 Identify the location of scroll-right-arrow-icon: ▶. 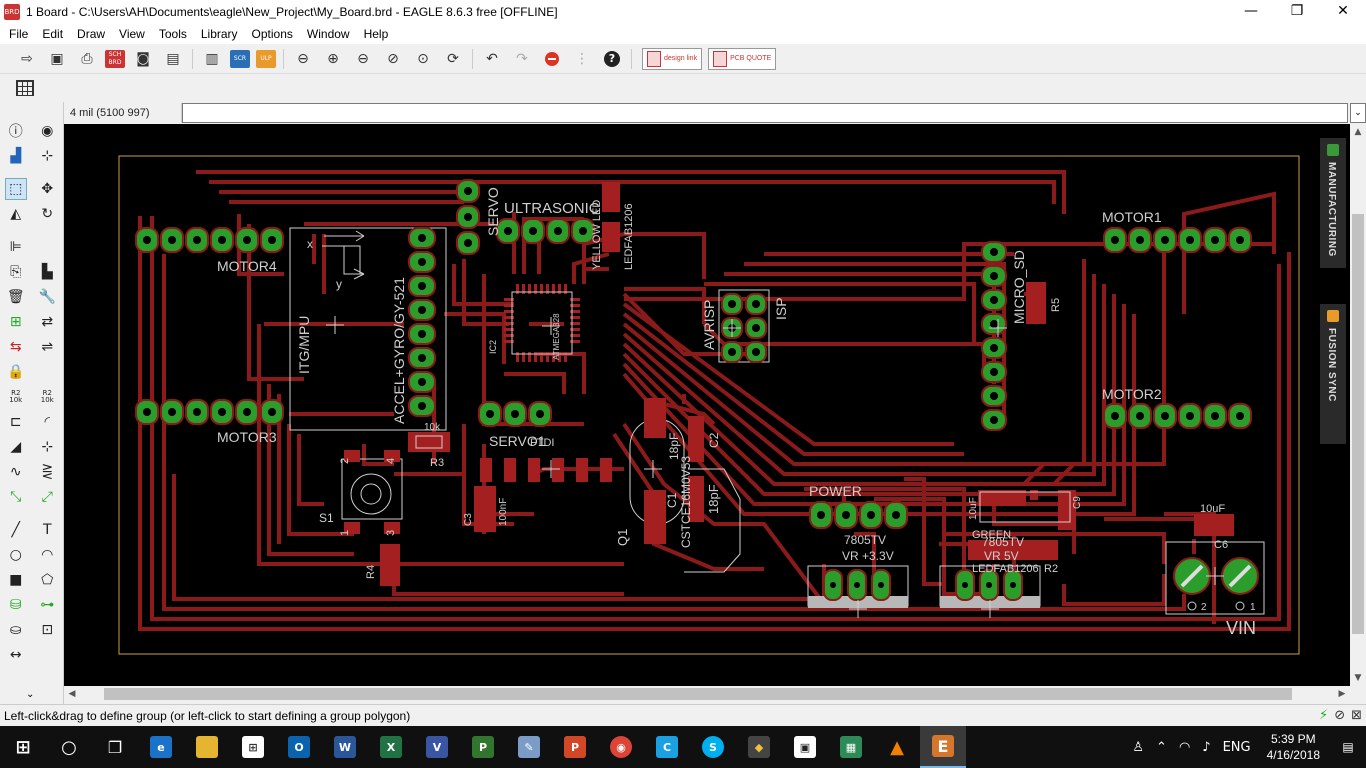
(1342, 694).